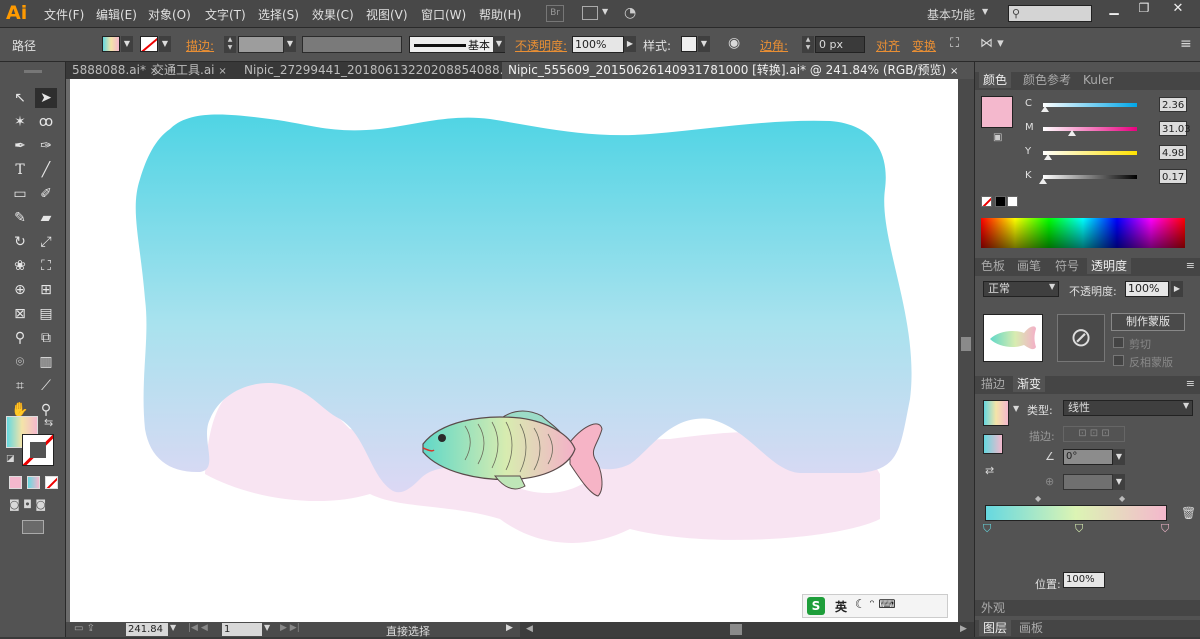 The height and width of the screenshot is (639, 1200). I want to click on menu-window: 窗口(W), so click(443, 14).